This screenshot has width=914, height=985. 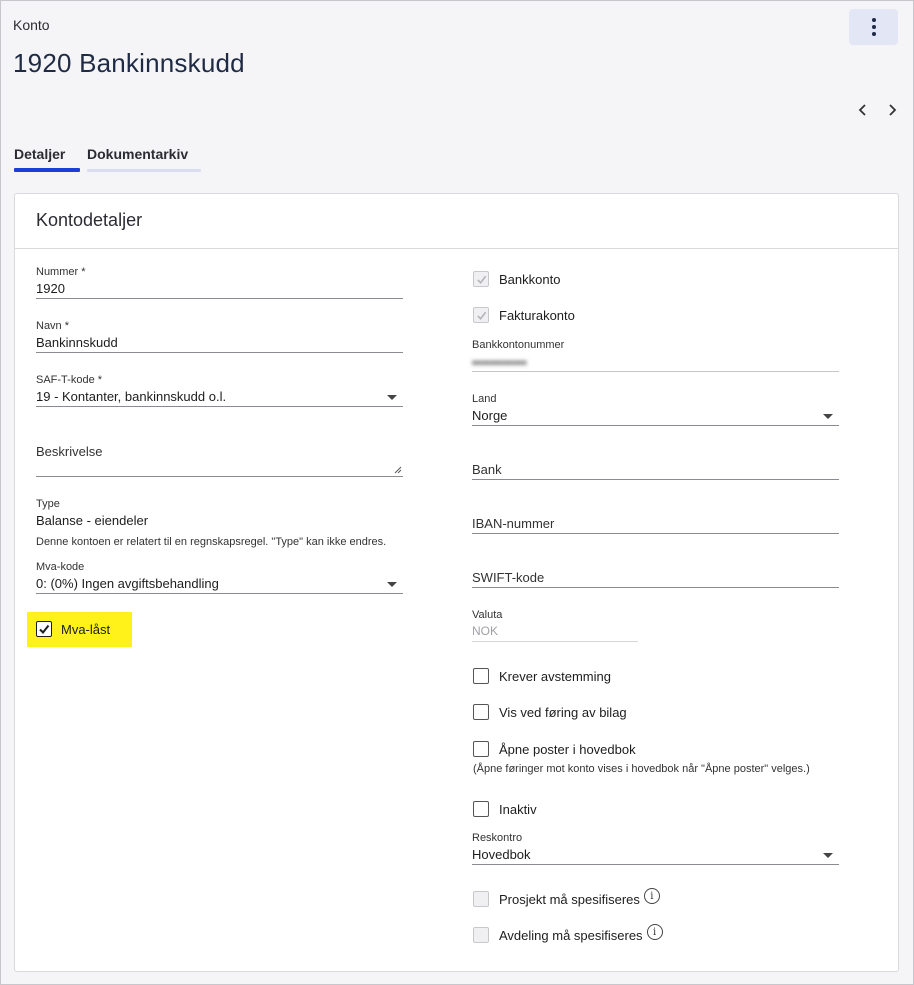 I want to click on resize-handle-icon, so click(x=398, y=470).